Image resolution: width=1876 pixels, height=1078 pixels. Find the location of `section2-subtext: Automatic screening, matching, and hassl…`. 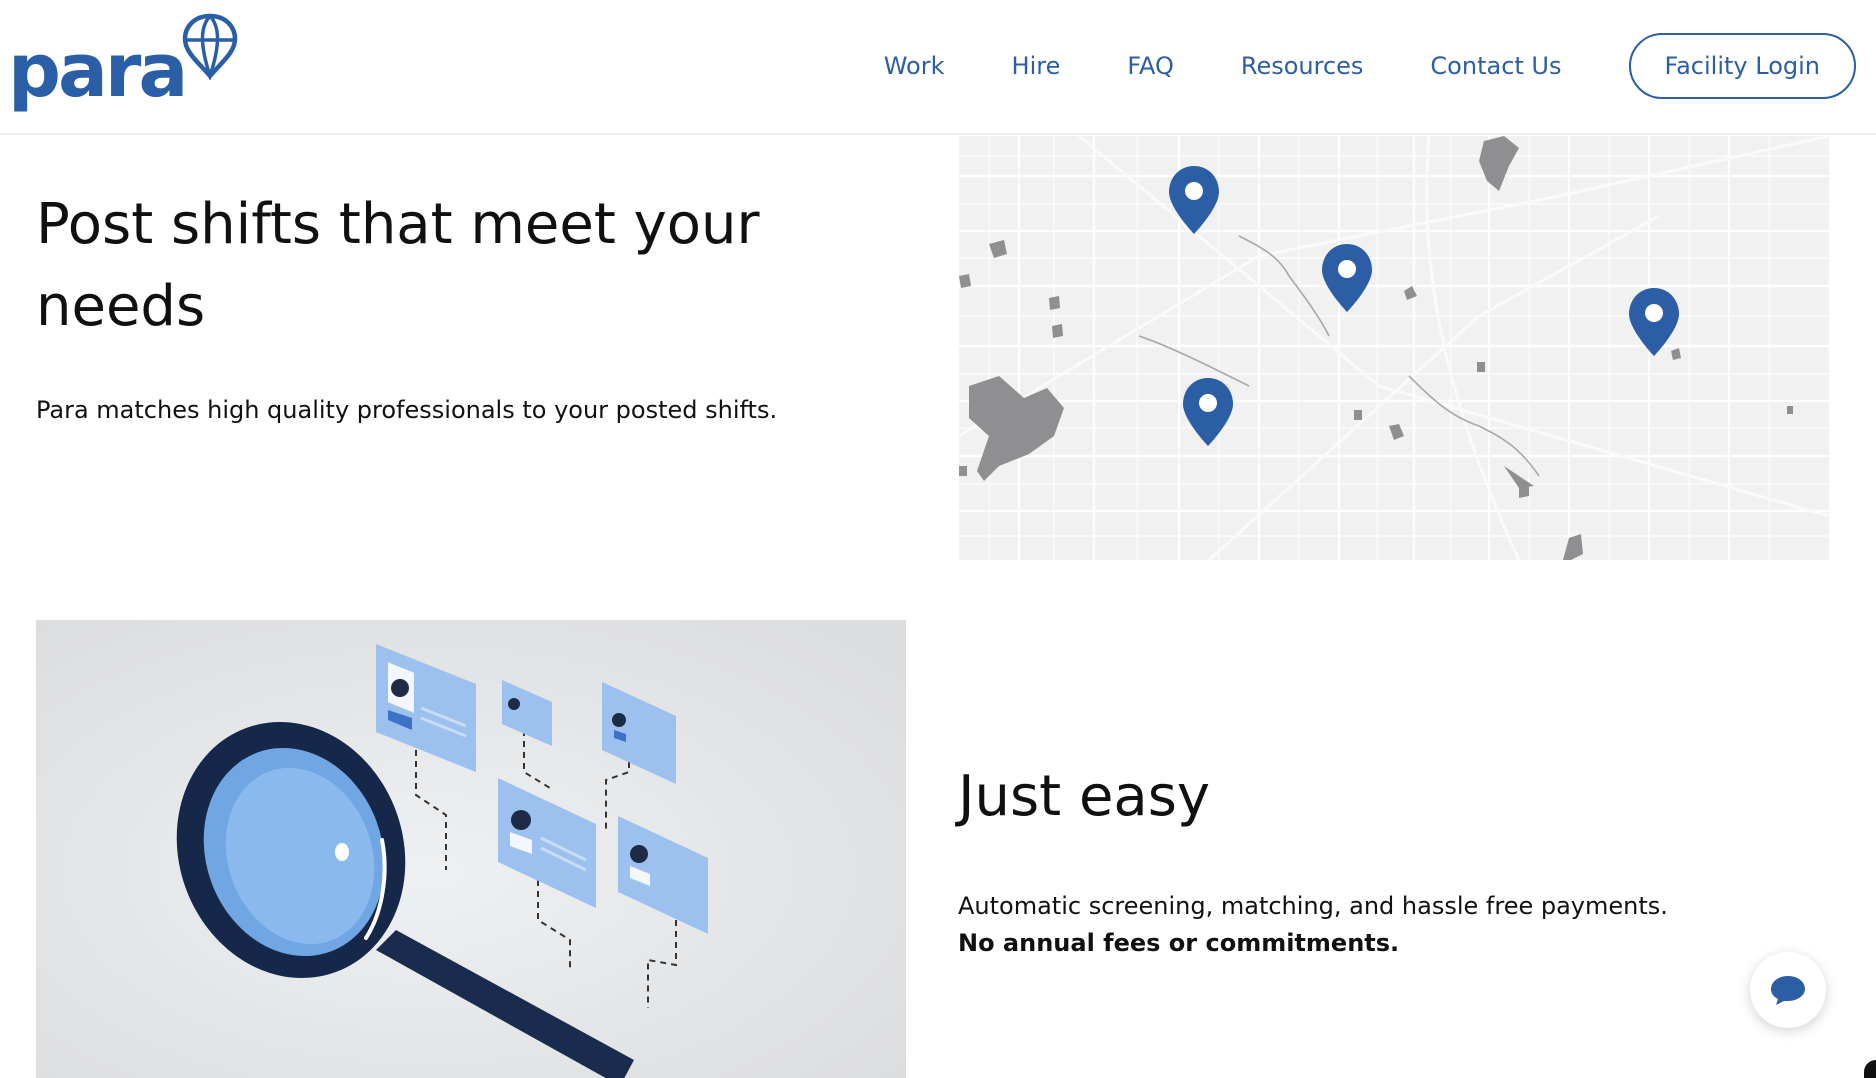

section2-subtext: Automatic screening, matching, and hassl… is located at coordinates (1313, 925).